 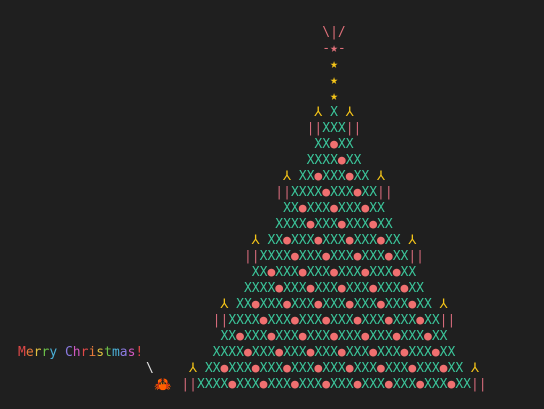 What do you see at coordinates (334, 112) in the screenshot?
I see `tree-segment: X` at bounding box center [334, 112].